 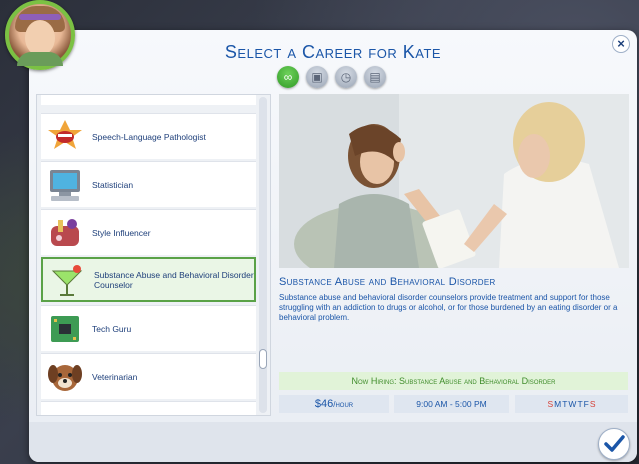 What do you see at coordinates (550, 404) in the screenshot?
I see `day-sun: S` at bounding box center [550, 404].